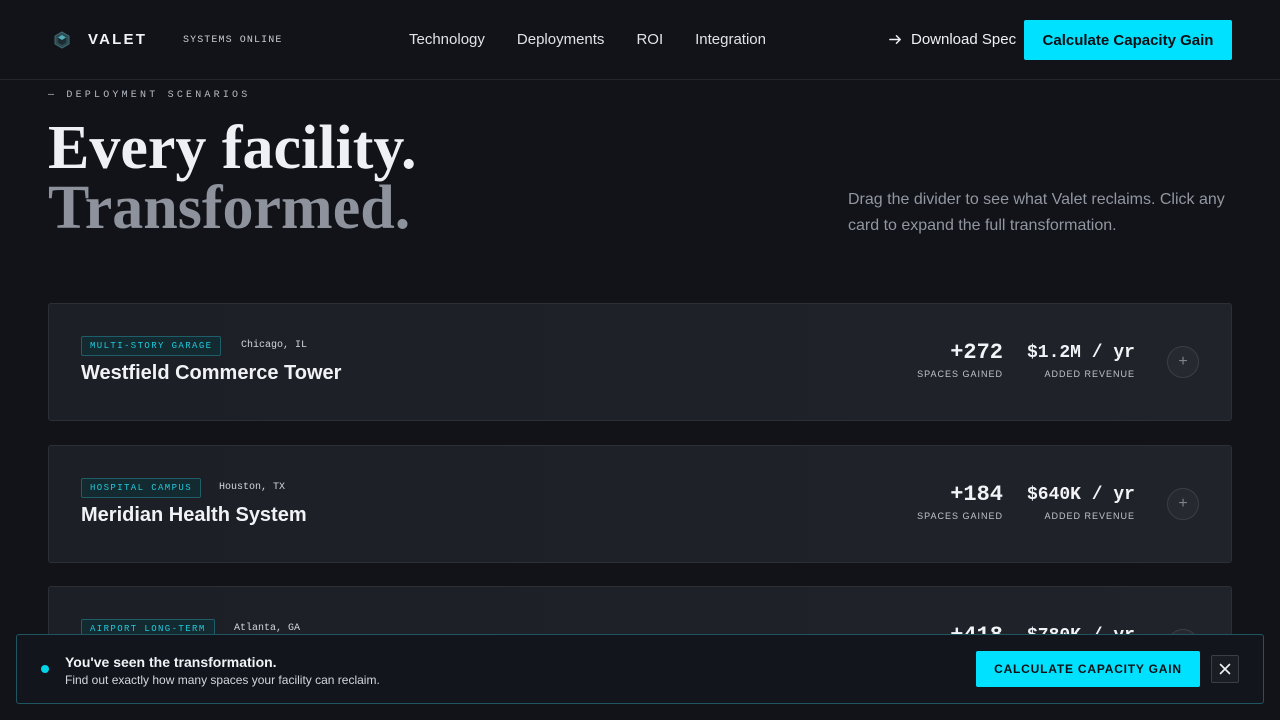  I want to click on nav-link-integration: Integration, so click(730, 39).